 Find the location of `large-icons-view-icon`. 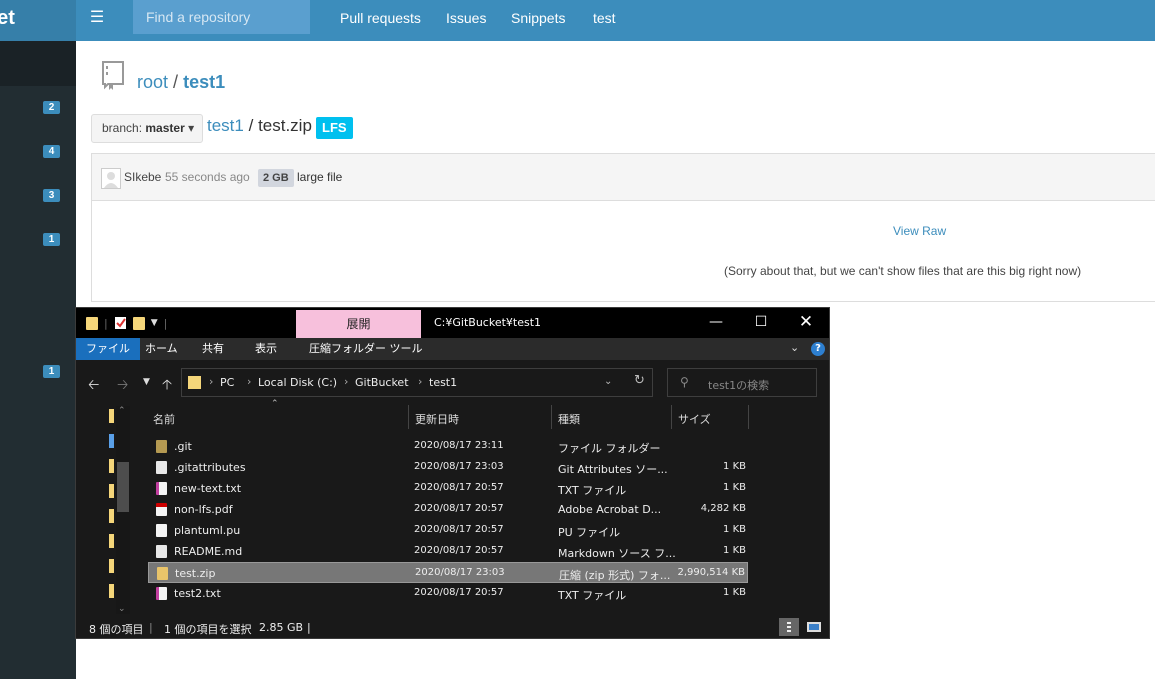

large-icons-view-icon is located at coordinates (814, 627).